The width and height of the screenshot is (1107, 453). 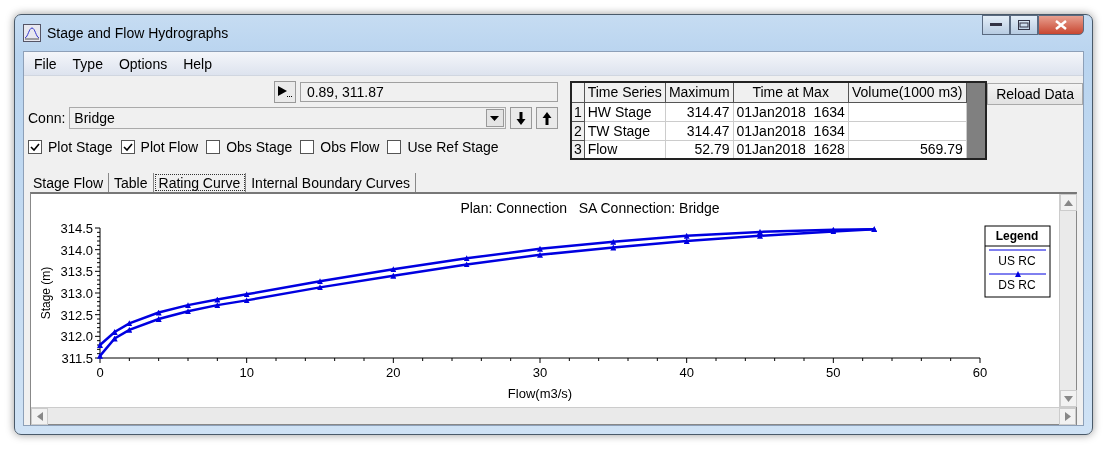 What do you see at coordinates (907, 92) in the screenshot?
I see `column-header: Volume(1000 m3)` at bounding box center [907, 92].